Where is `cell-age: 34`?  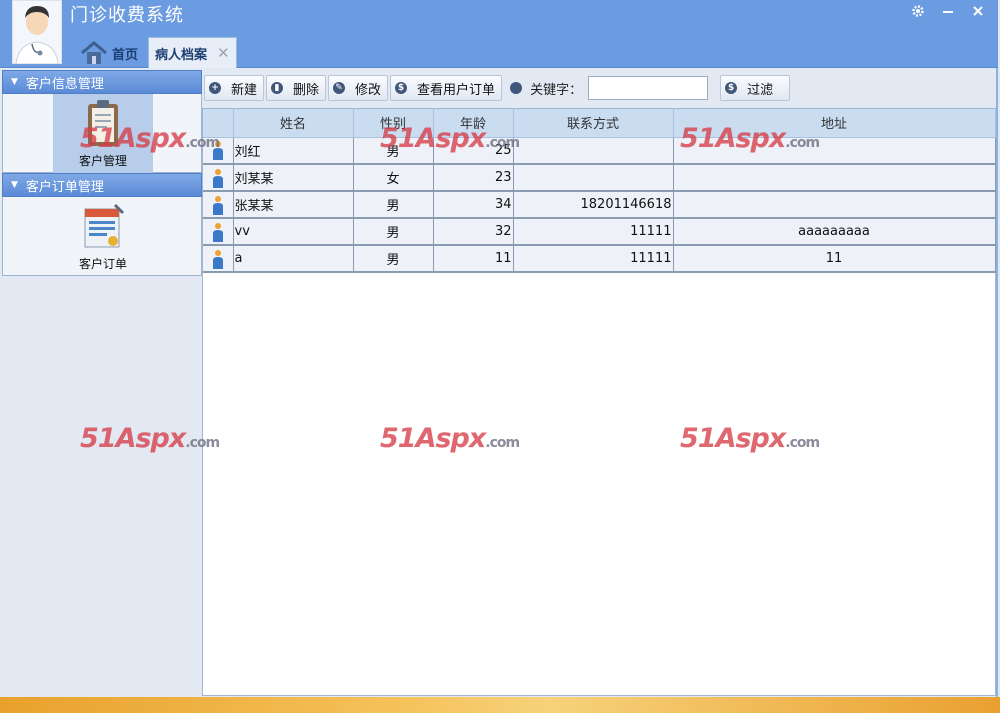 cell-age: 34 is located at coordinates (473, 205).